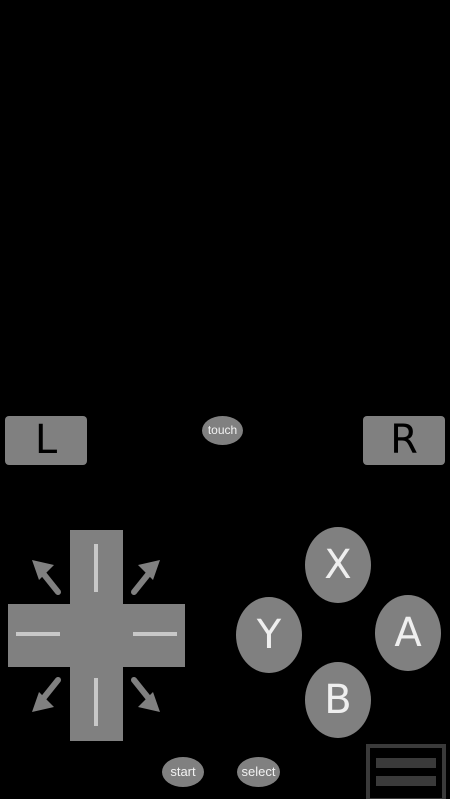  What do you see at coordinates (258, 772) in the screenshot?
I see `select-button: select` at bounding box center [258, 772].